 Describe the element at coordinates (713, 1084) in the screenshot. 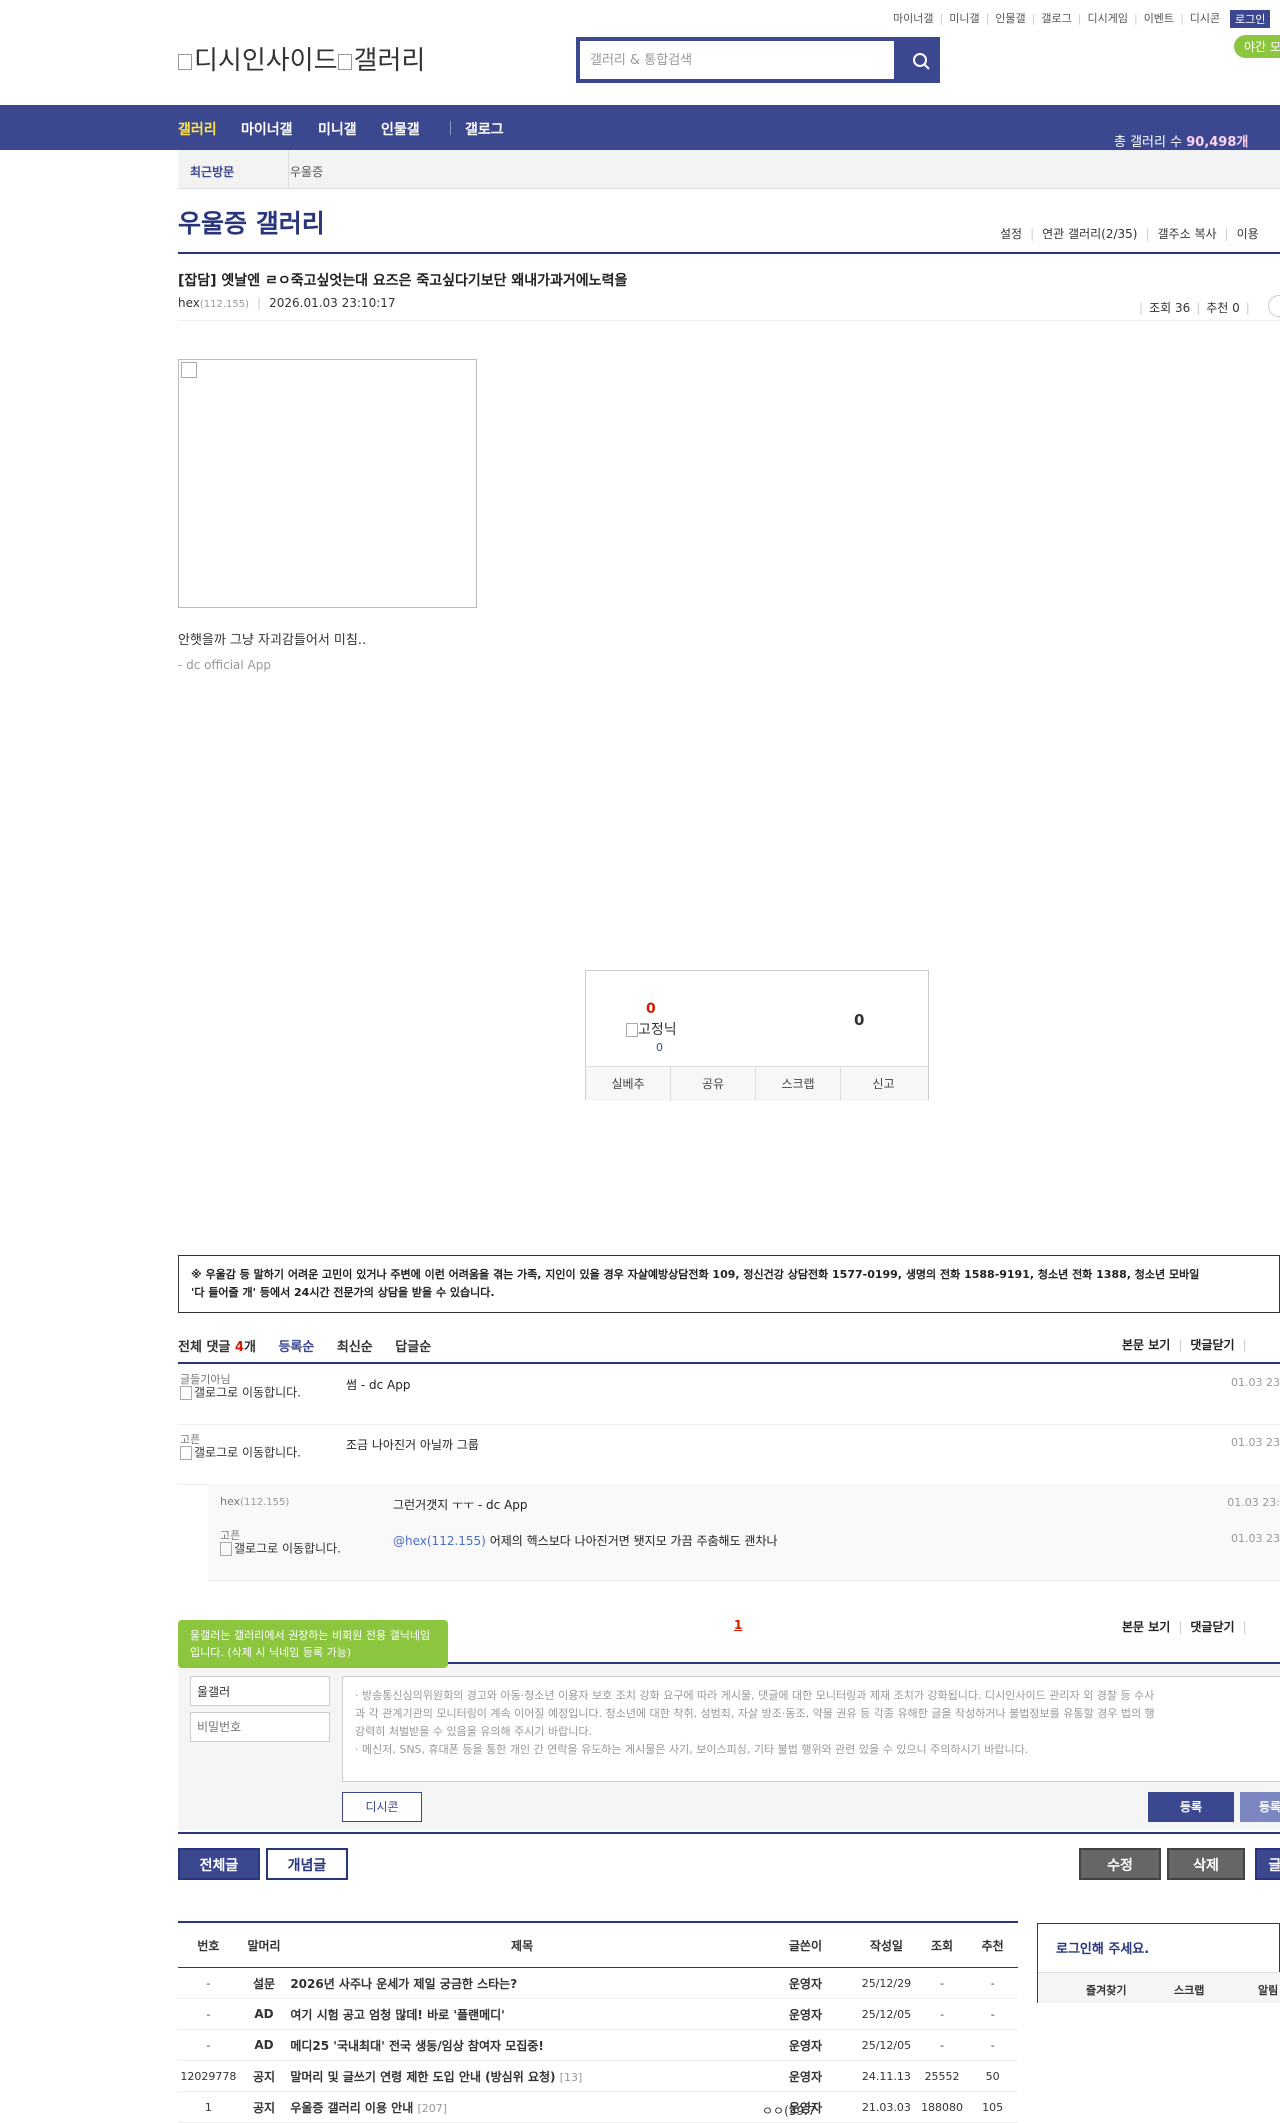

I see `share-button: 공유` at that location.